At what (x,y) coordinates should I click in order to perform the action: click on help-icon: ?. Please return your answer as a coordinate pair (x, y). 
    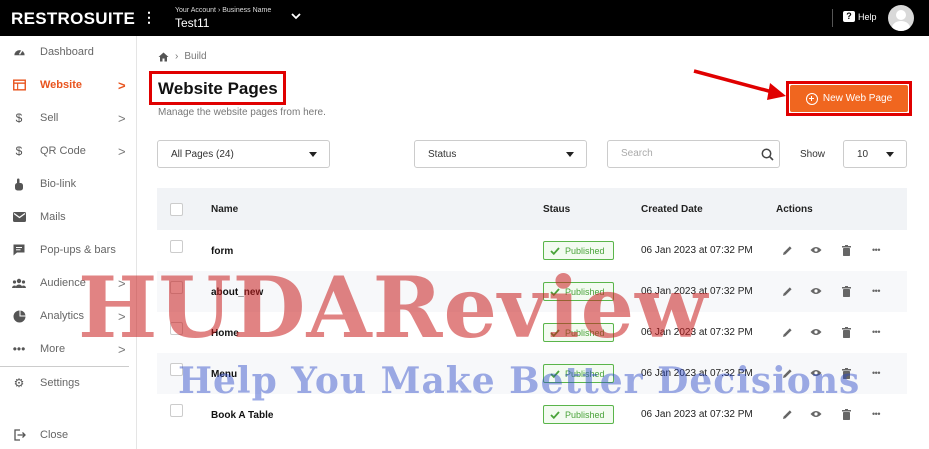
    Looking at the image, I should click on (849, 16).